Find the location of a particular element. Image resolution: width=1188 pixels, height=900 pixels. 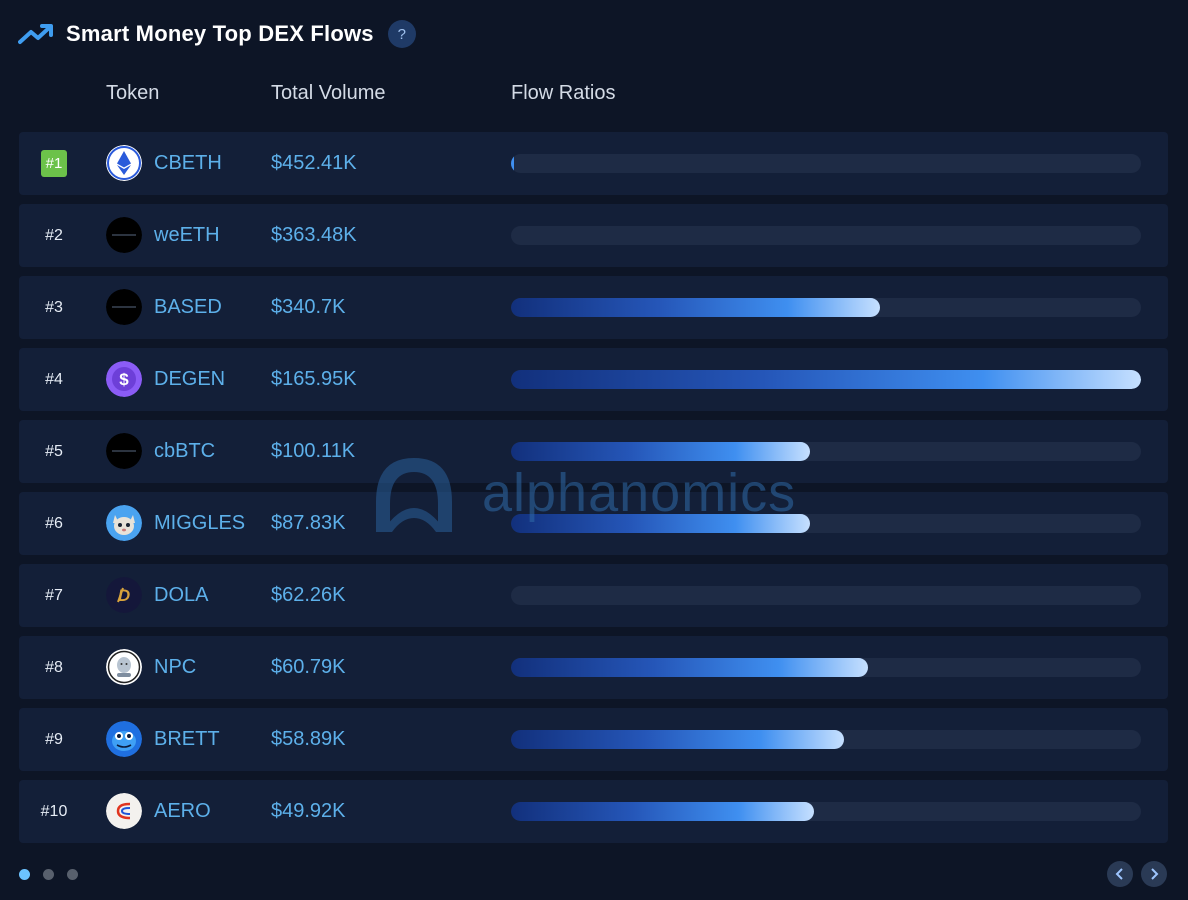

rank-text: #8 is located at coordinates (54, 667).